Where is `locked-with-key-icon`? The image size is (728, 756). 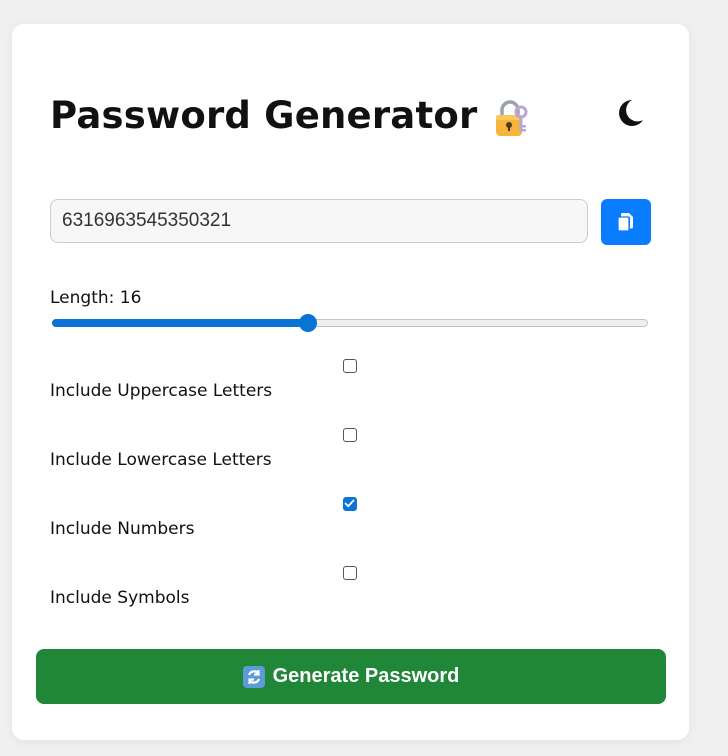 locked-with-key-icon is located at coordinates (511, 118).